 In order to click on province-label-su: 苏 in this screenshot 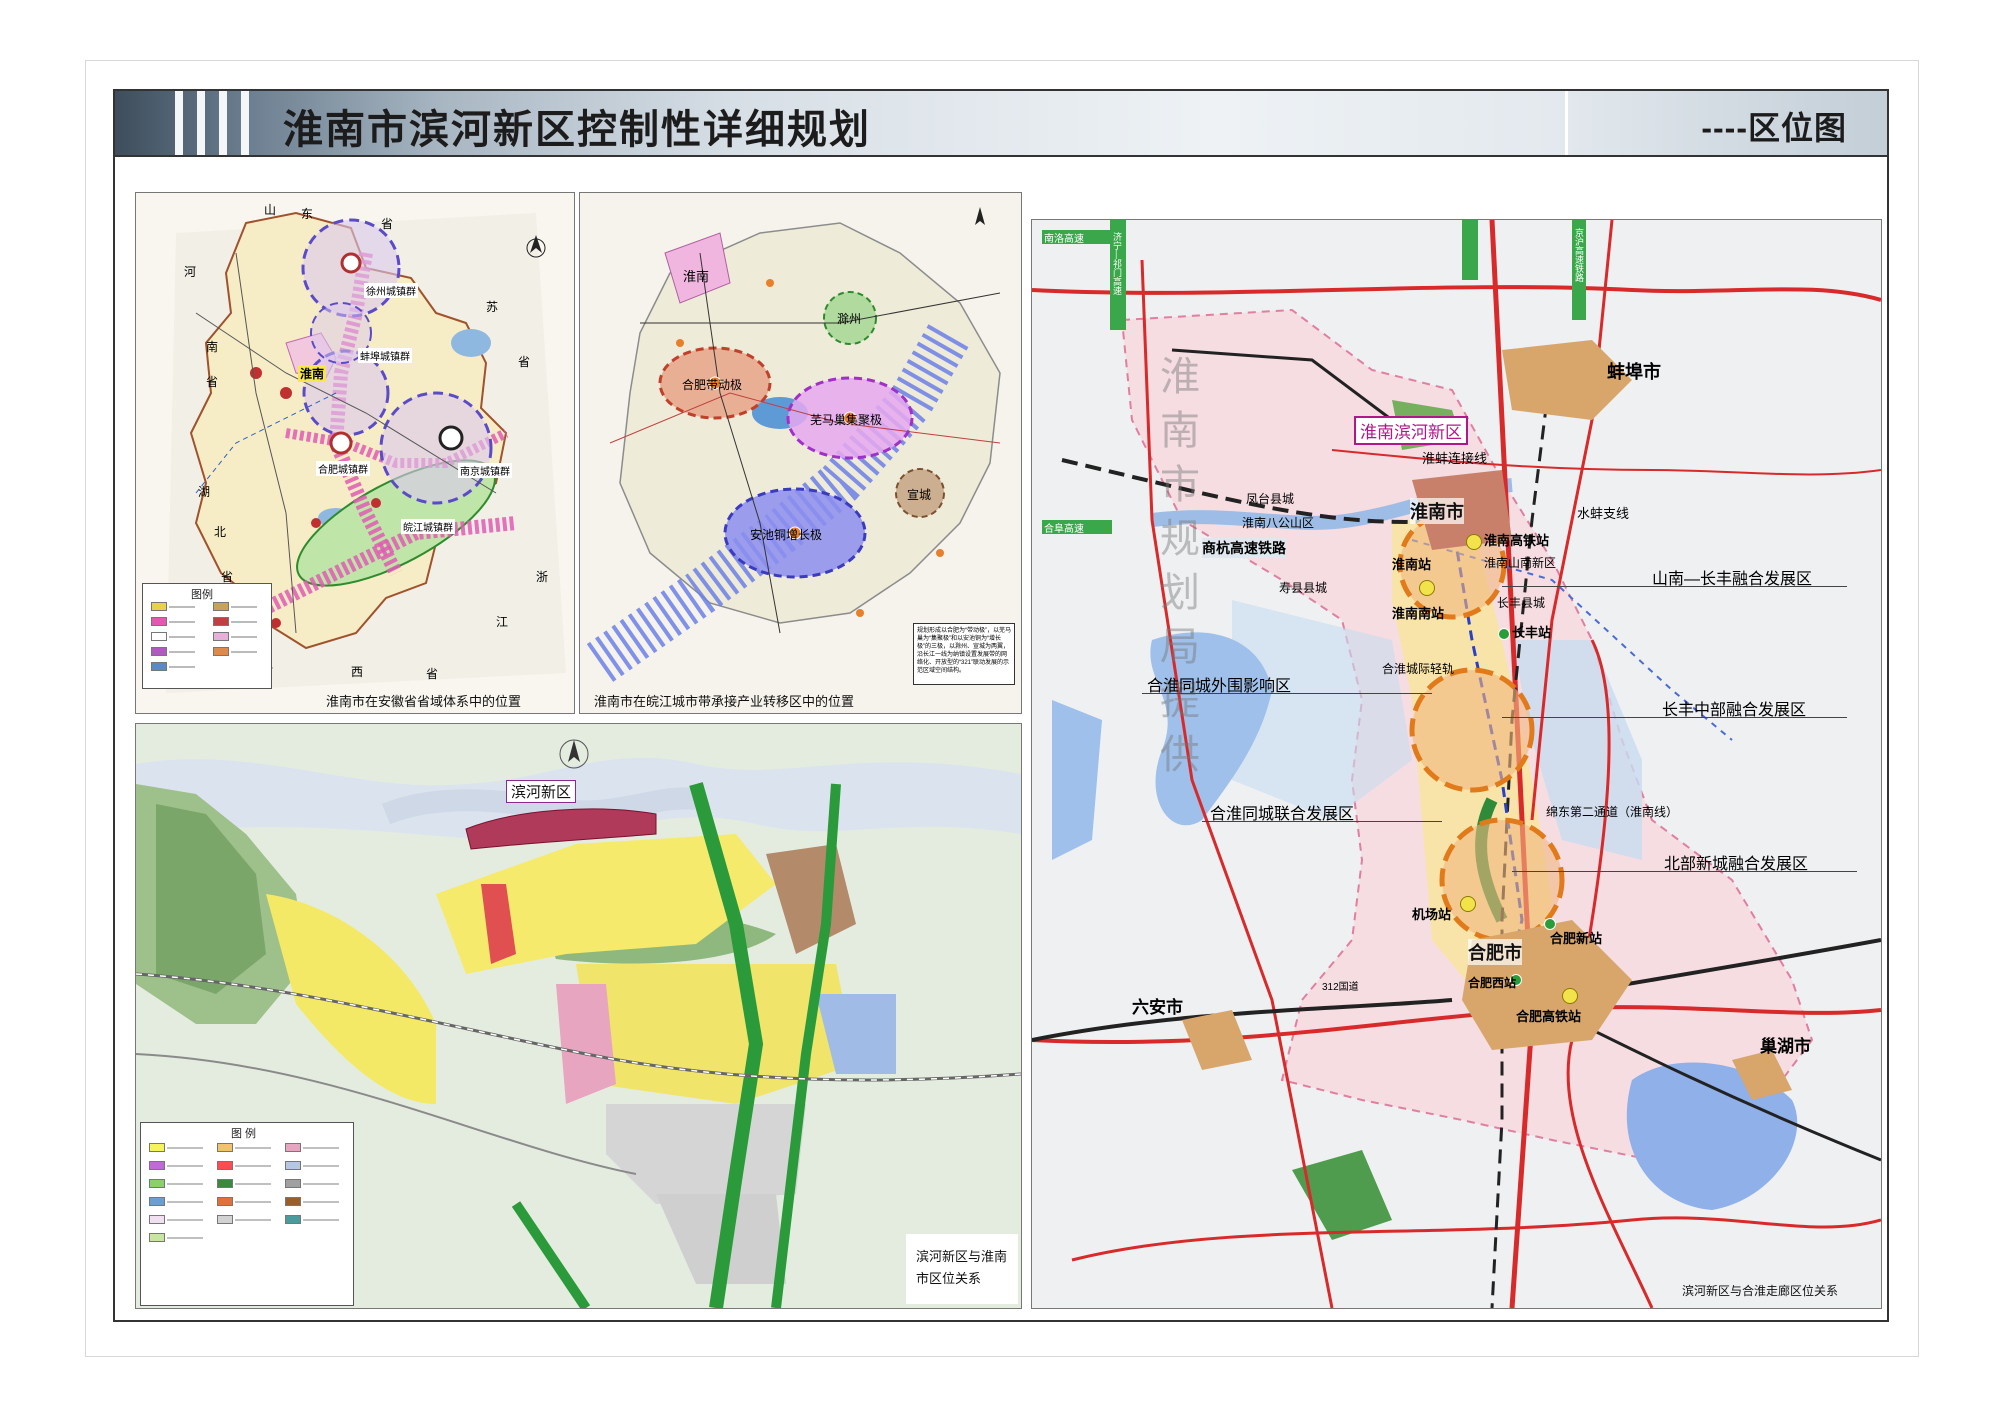, I will do `click(492, 307)`.